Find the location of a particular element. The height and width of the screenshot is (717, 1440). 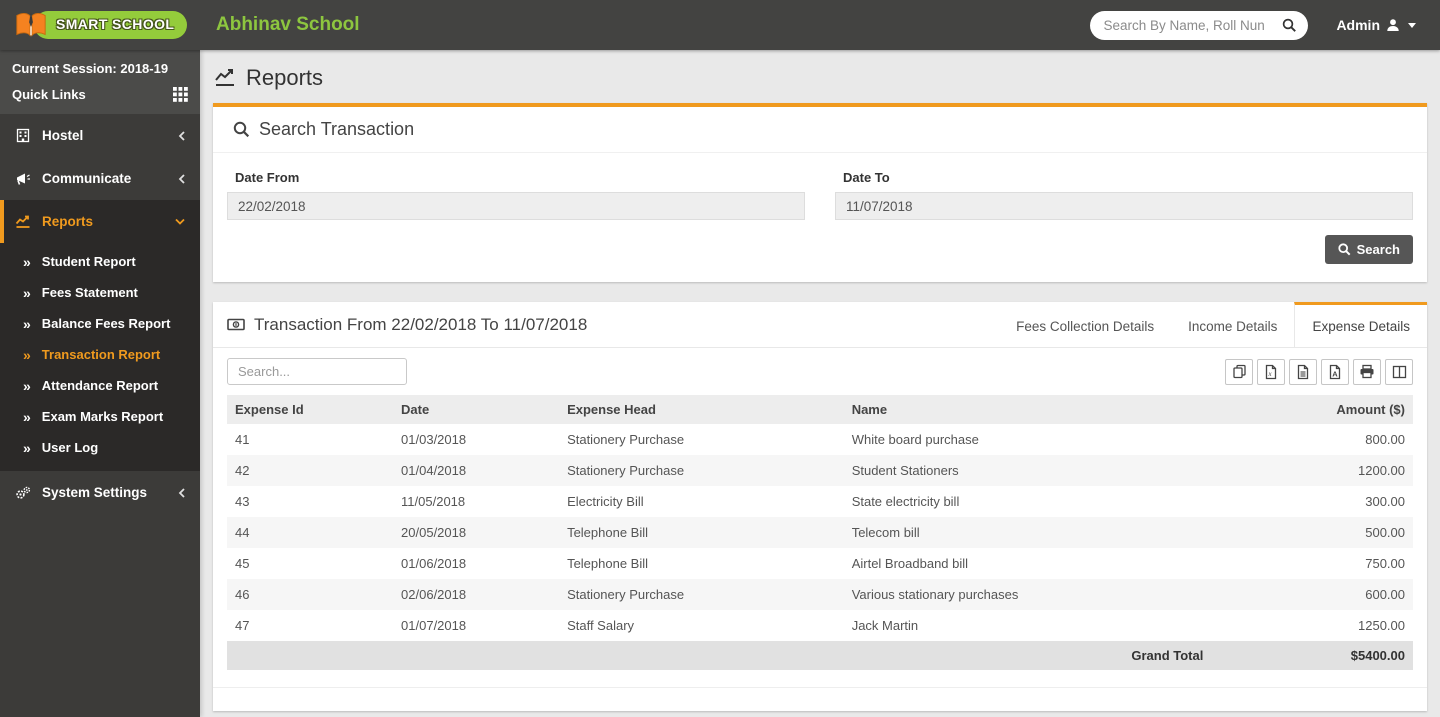

date-from-field: Date From is located at coordinates (516, 195).